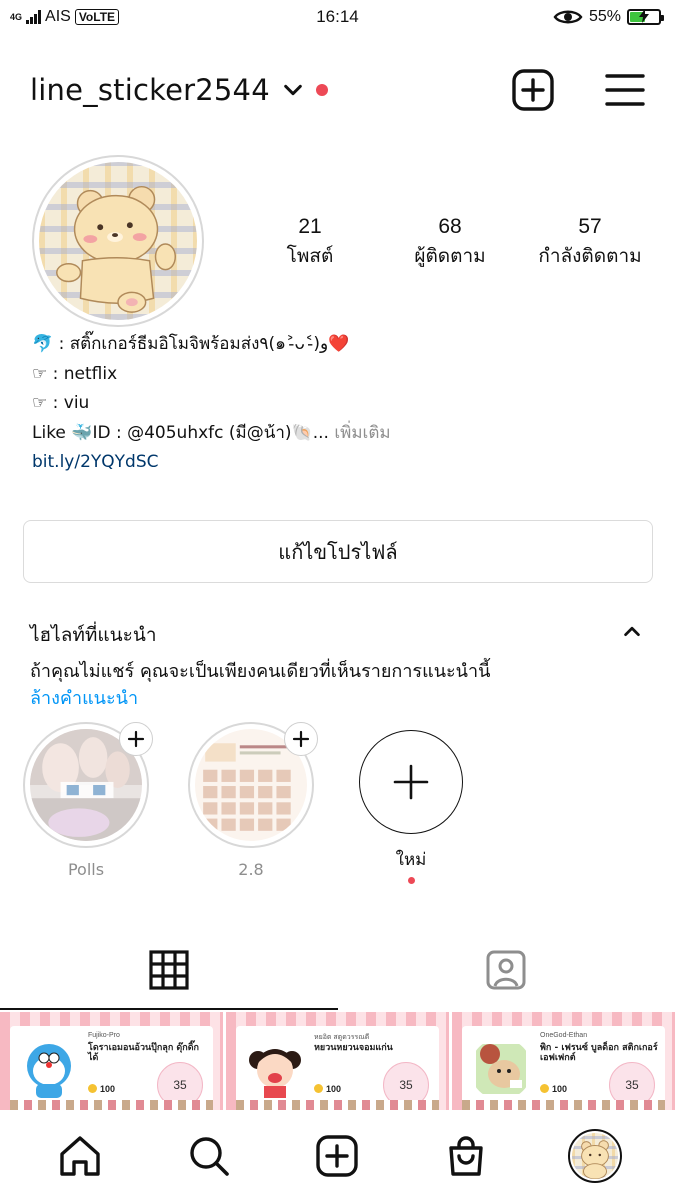 The height and width of the screenshot is (1200, 675). I want to click on bear-avatar-image, so click(118, 241).